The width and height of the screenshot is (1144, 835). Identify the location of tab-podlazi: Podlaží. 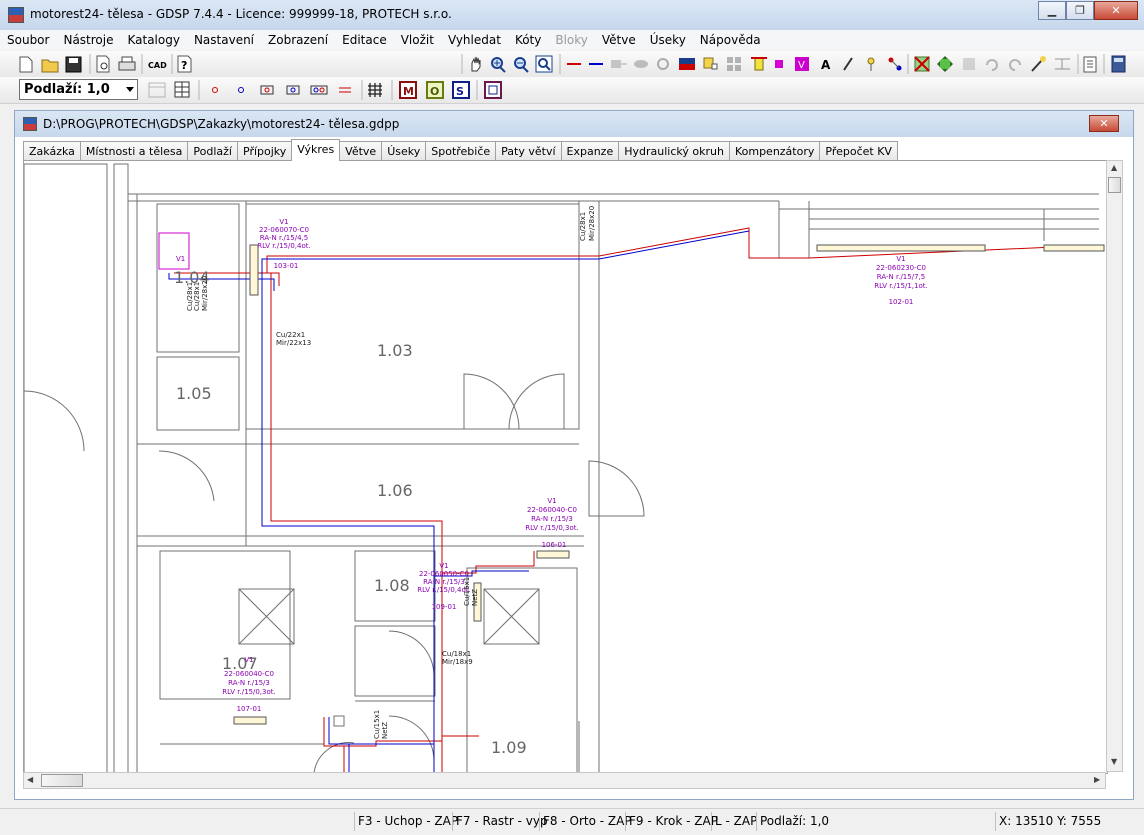
(212, 151).